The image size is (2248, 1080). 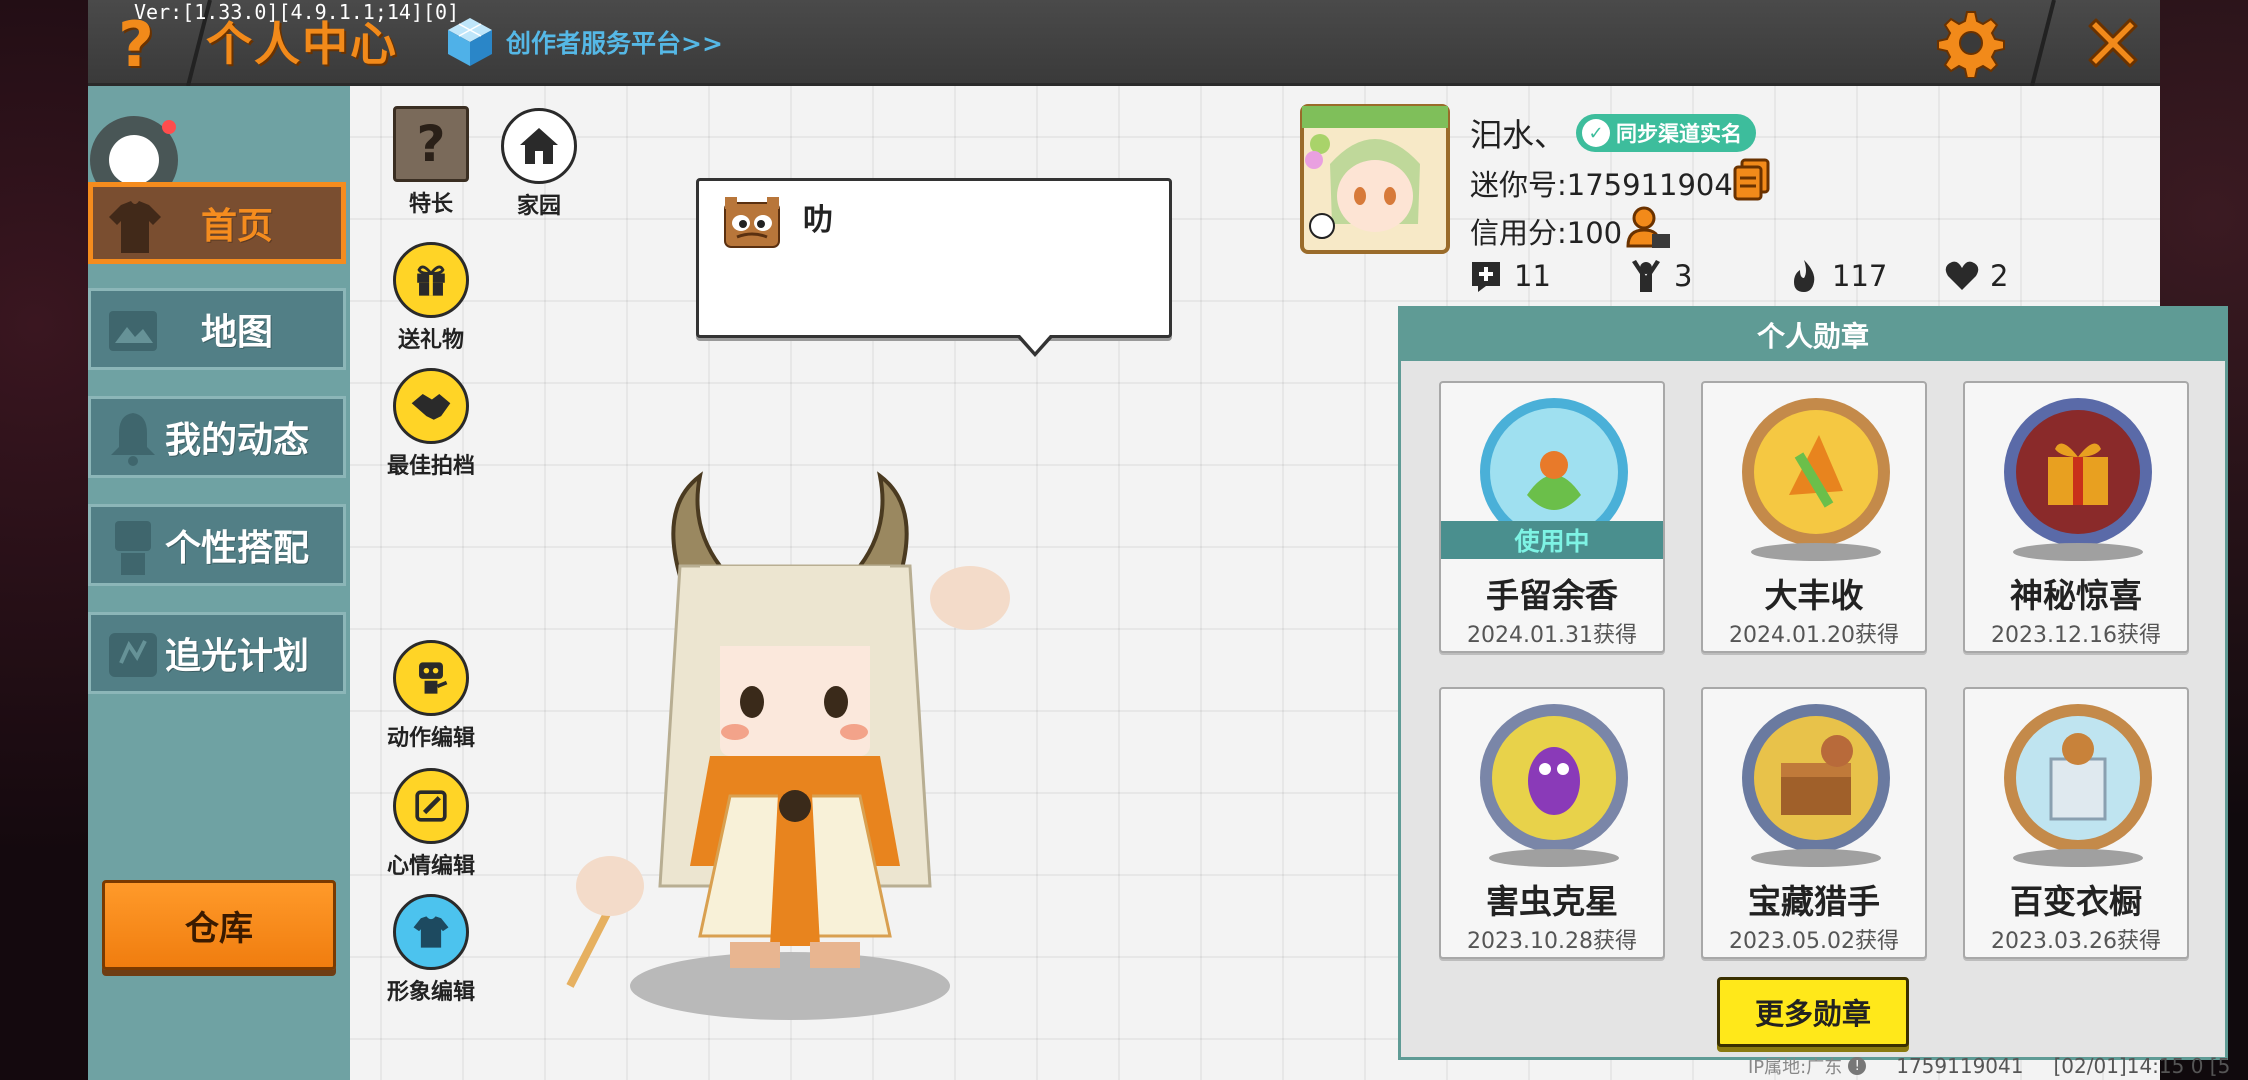 I want to click on send-gift-button: 送礼物, so click(x=431, y=298).